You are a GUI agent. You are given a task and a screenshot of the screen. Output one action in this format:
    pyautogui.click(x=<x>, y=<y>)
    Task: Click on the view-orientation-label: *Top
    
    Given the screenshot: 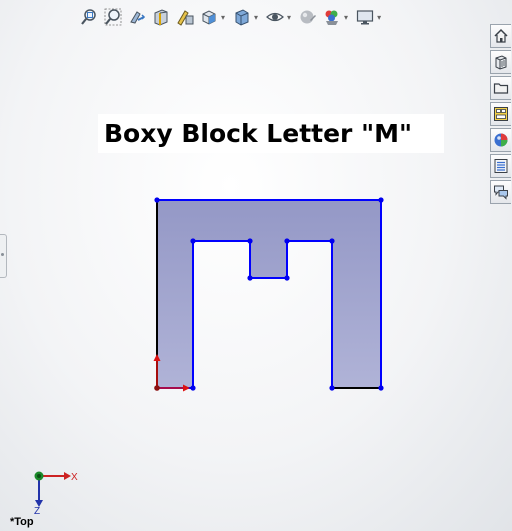 What is the action you would take?
    pyautogui.click(x=22, y=522)
    